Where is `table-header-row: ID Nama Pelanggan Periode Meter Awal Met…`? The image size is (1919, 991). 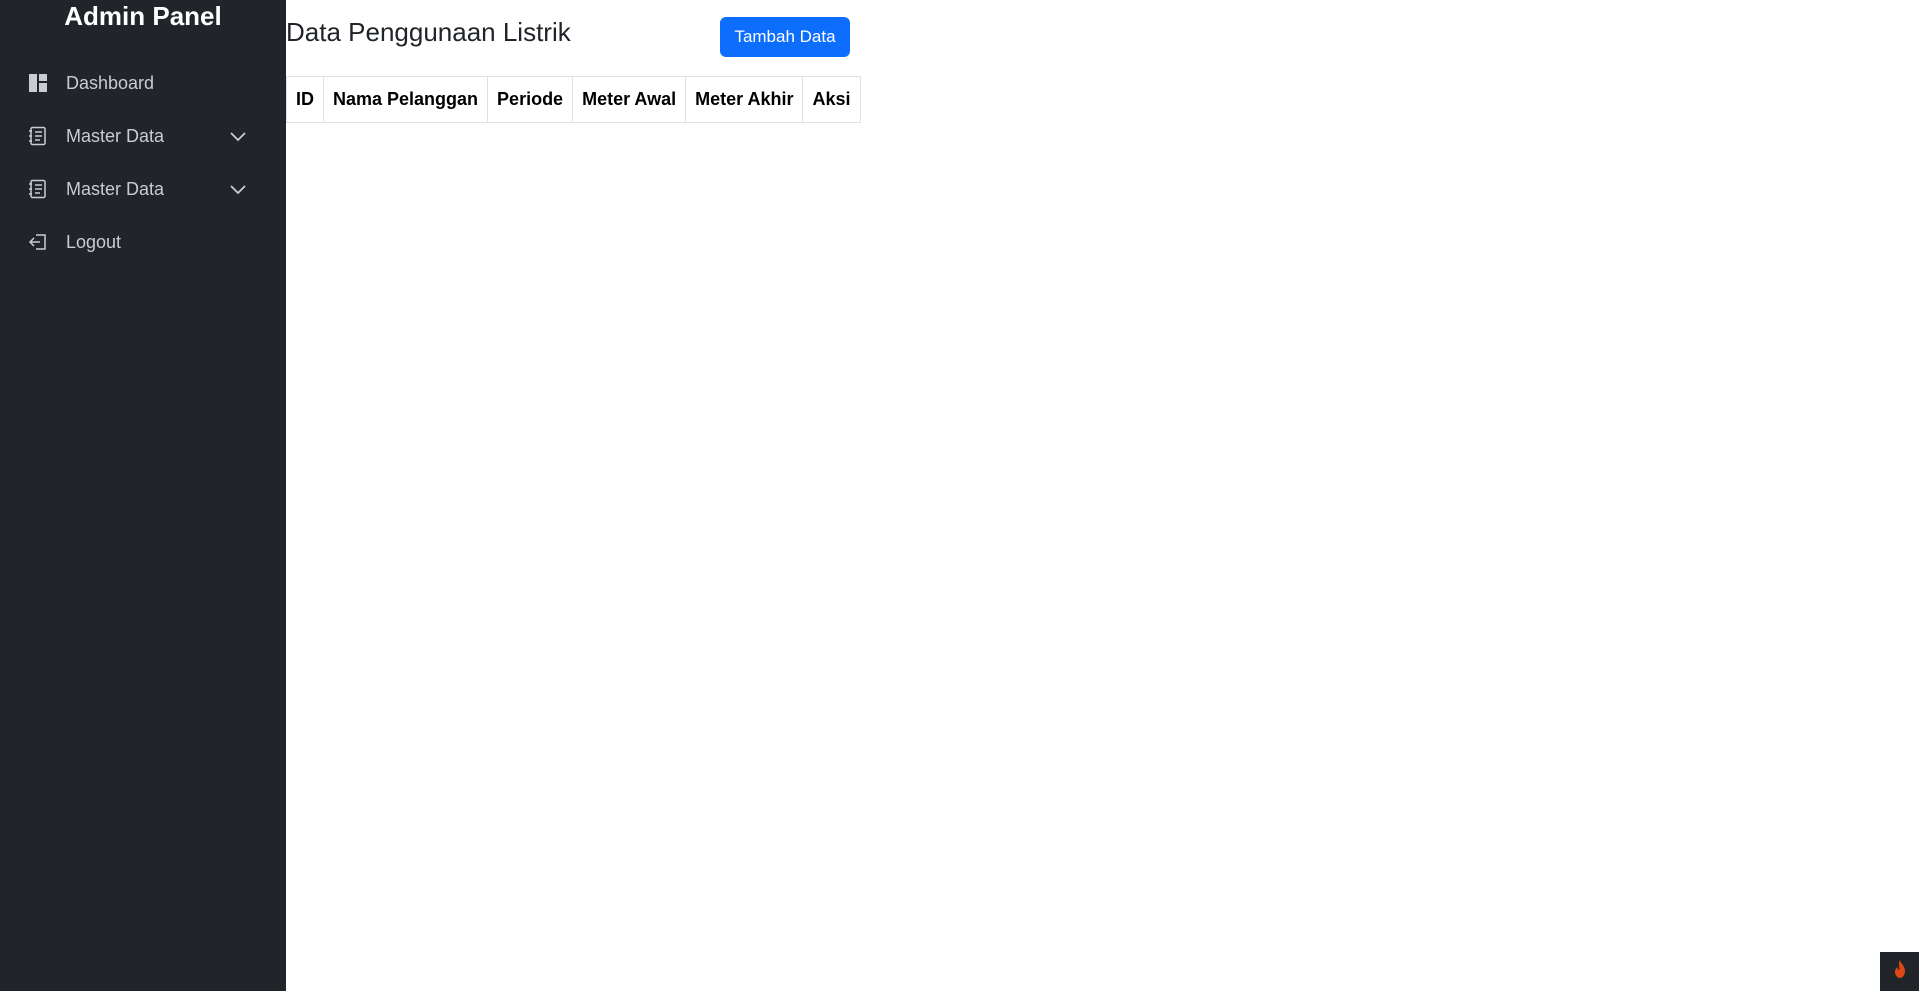
table-header-row: ID Nama Pelanggan Periode Meter Awal Met… is located at coordinates (573, 99).